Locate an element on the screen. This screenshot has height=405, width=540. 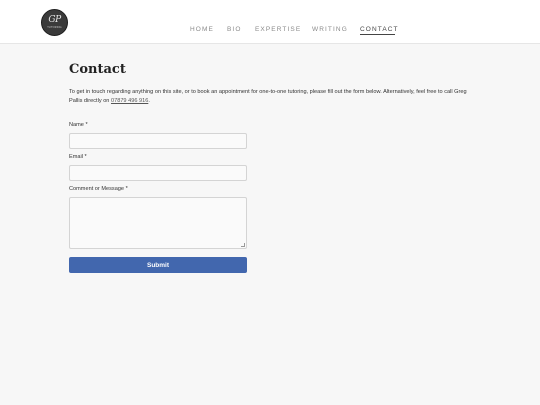
resize-handle-icon is located at coordinates (243, 245).